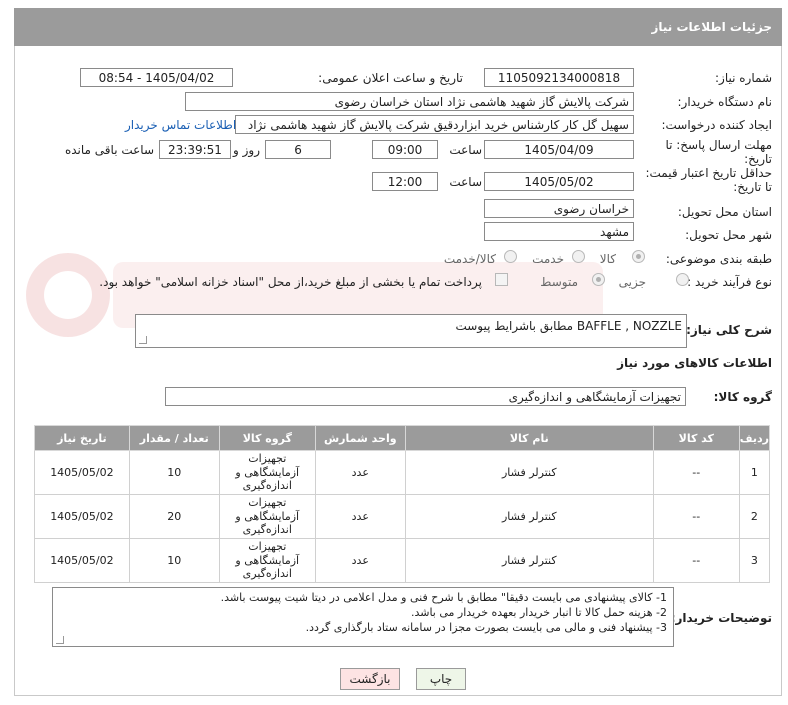 This screenshot has width=788, height=705. What do you see at coordinates (465, 182) in the screenshot?
I see `validity-time-label: ساعت` at bounding box center [465, 182].